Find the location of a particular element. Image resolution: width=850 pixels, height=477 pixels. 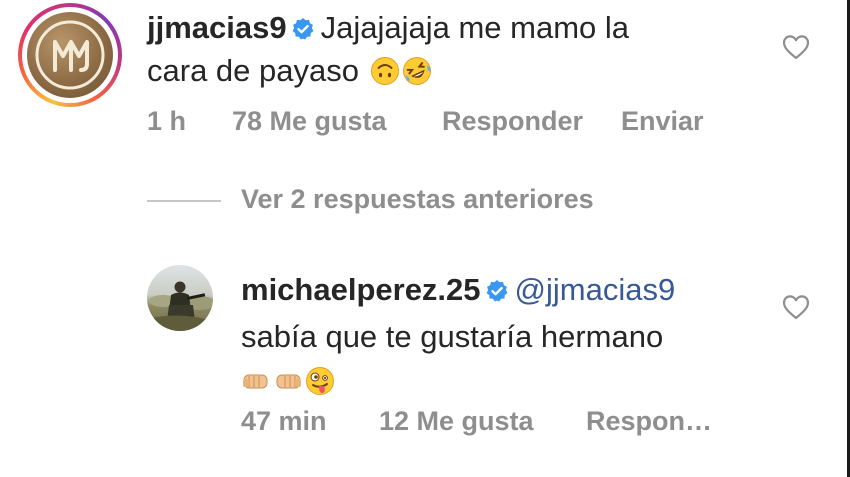

left-fist-emoji-icon is located at coordinates (256, 379).